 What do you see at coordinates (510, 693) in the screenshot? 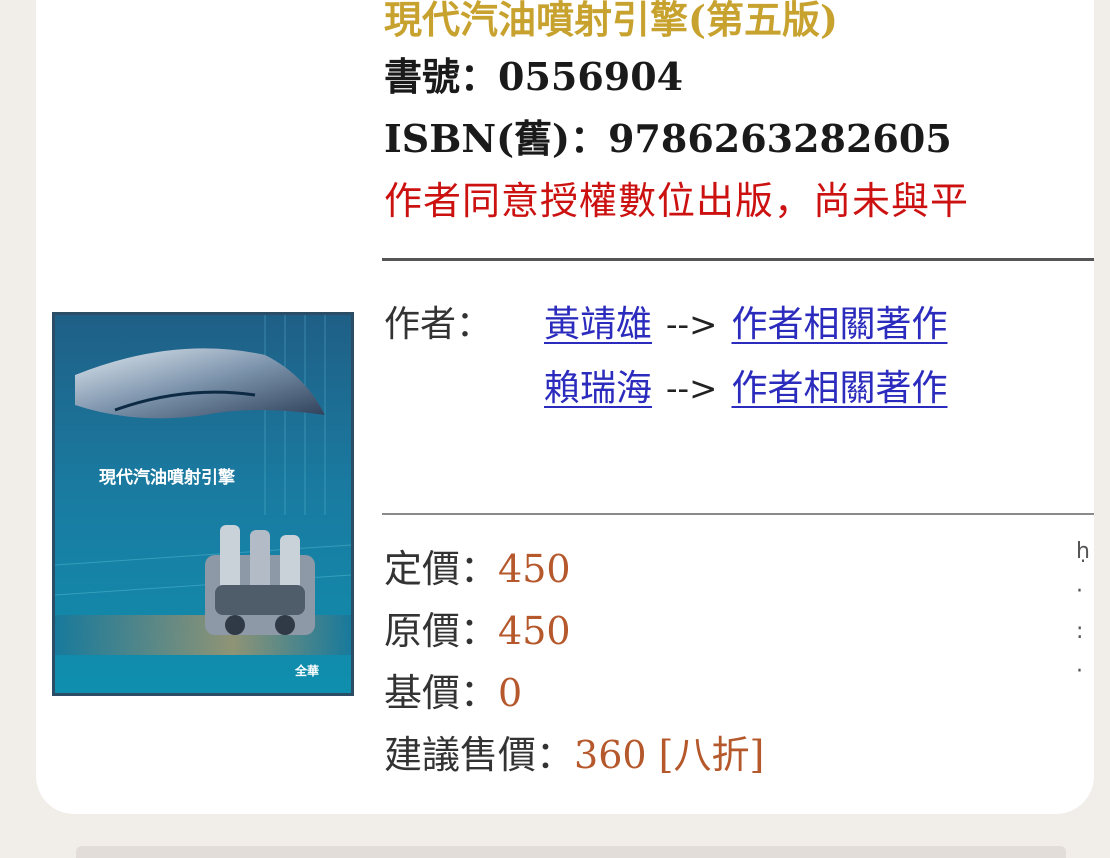
I see `base-price-value: 0` at bounding box center [510, 693].